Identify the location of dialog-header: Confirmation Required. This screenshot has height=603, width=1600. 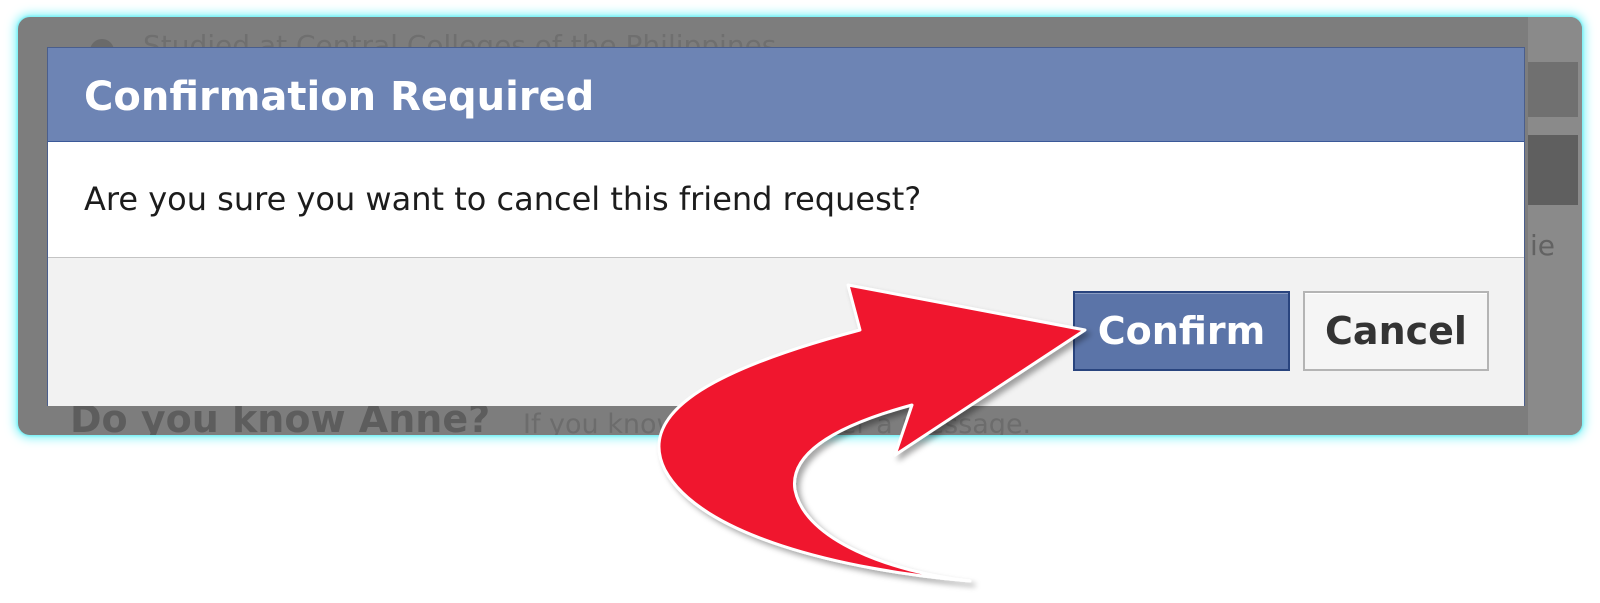
(786, 95).